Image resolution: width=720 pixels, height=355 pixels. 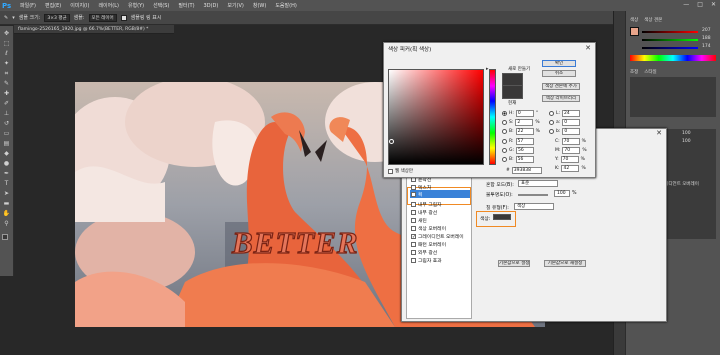 I want to click on add-to-swatches-button: 색상 견본에 추가, so click(x=561, y=86).